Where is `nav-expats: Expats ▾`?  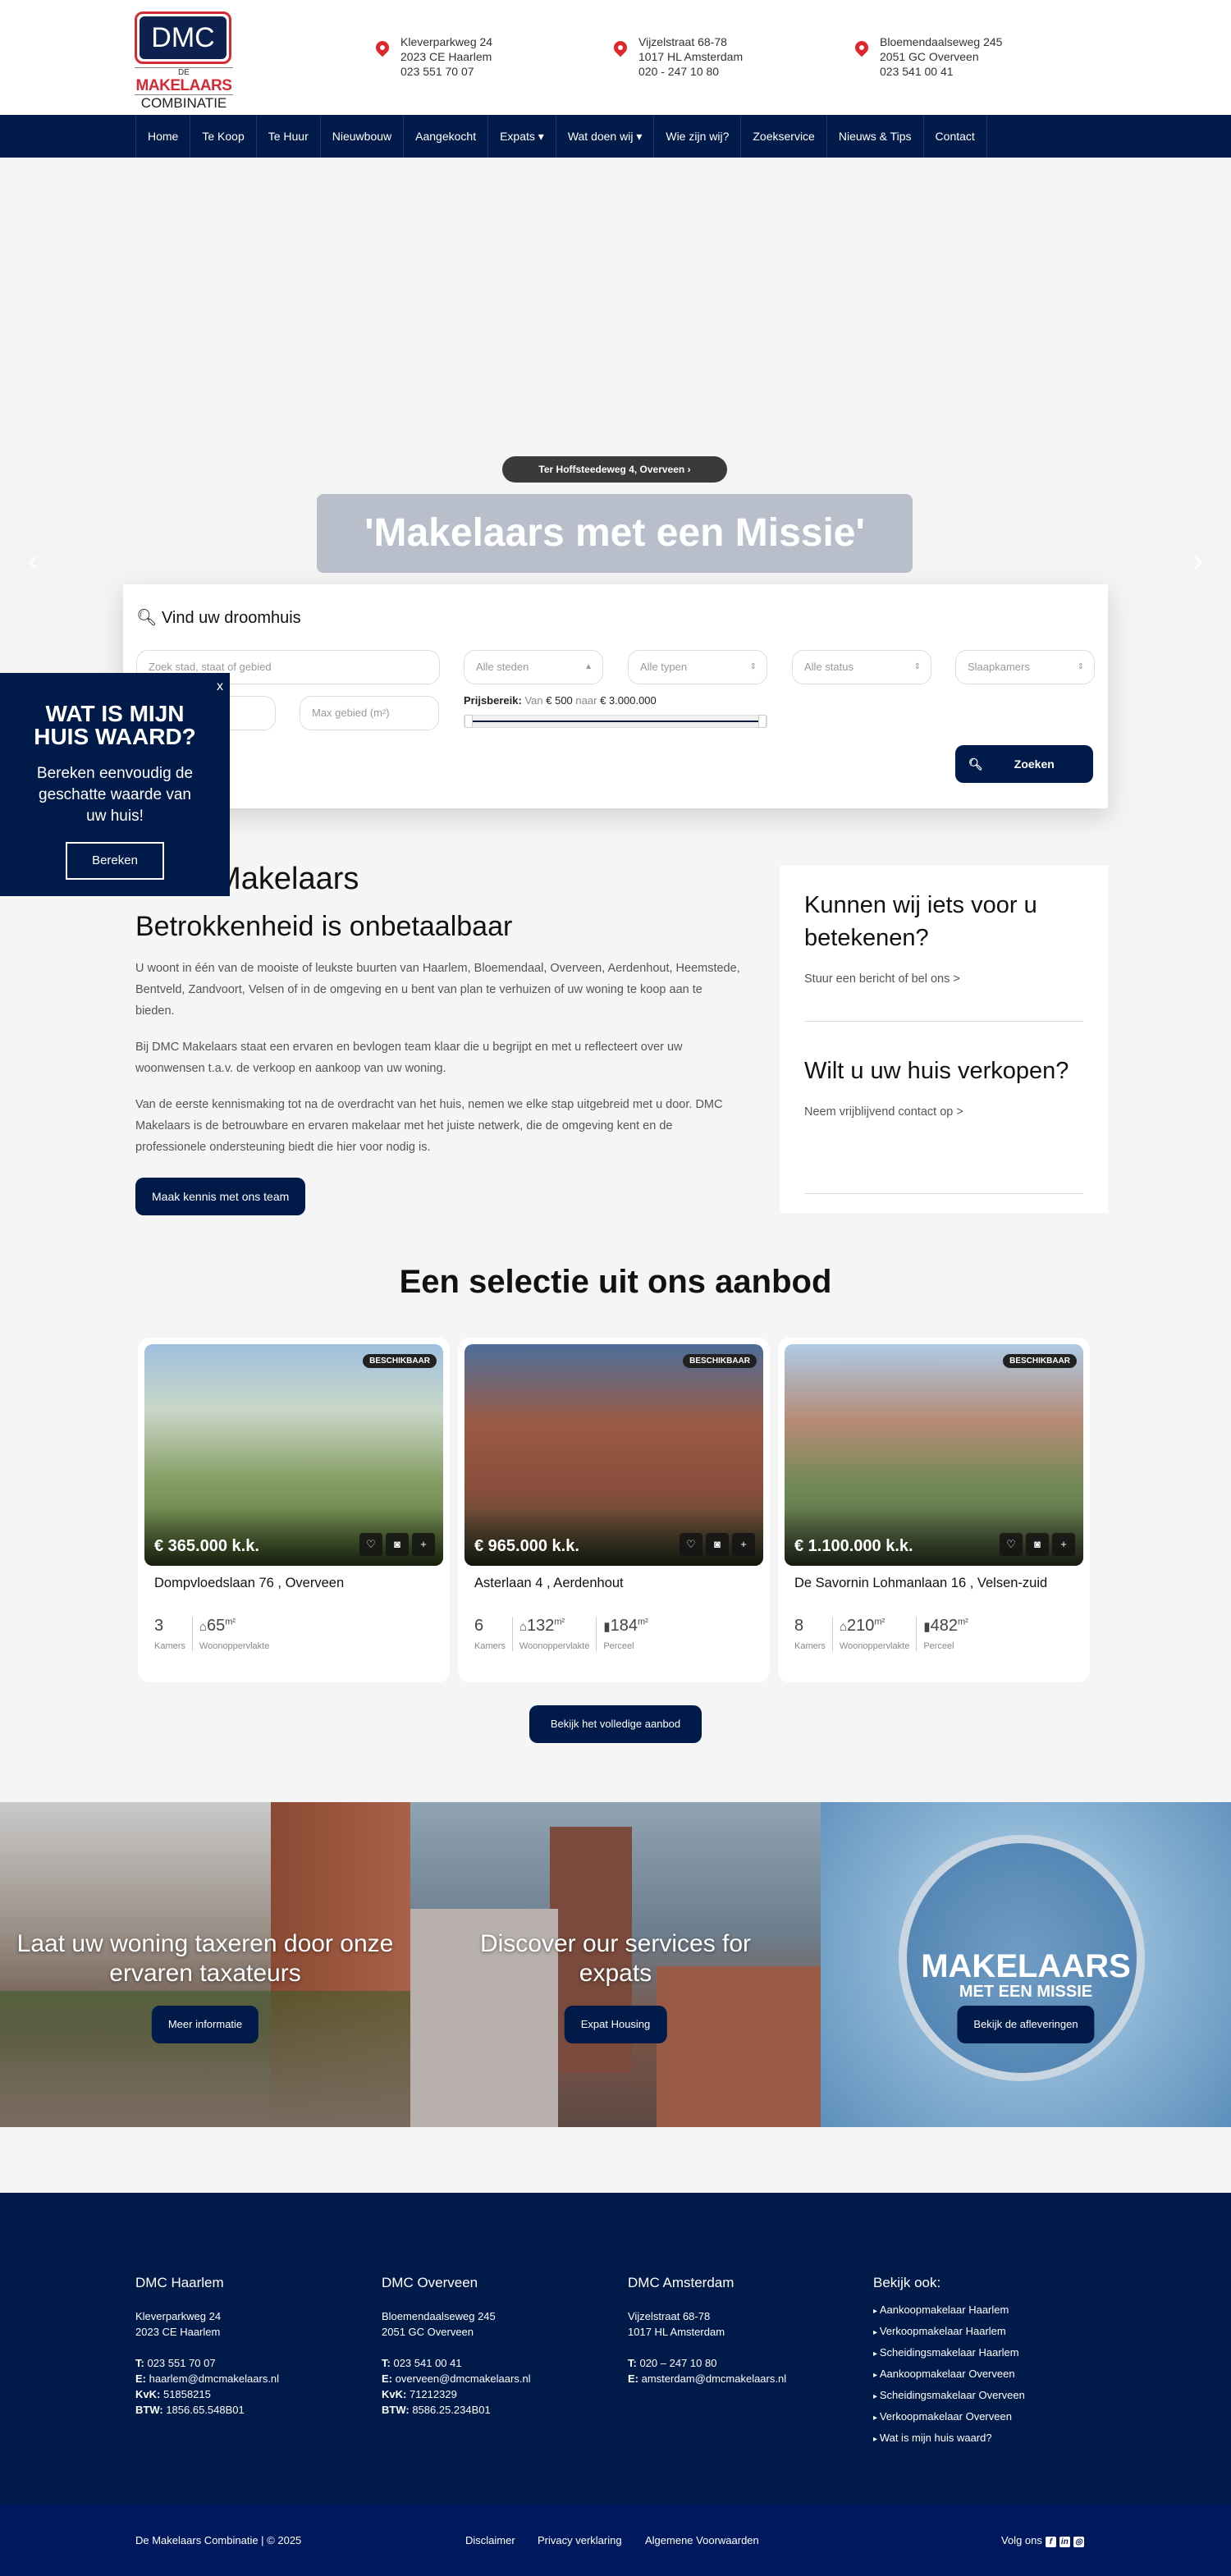
nav-expats: Expats ▾ is located at coordinates (522, 136).